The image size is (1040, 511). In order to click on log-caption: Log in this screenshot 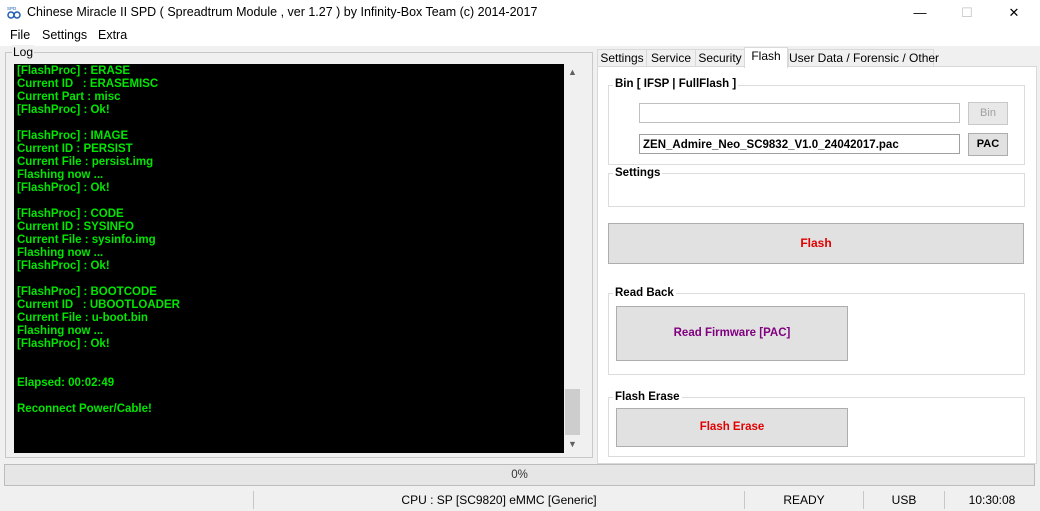, I will do `click(23, 52)`.